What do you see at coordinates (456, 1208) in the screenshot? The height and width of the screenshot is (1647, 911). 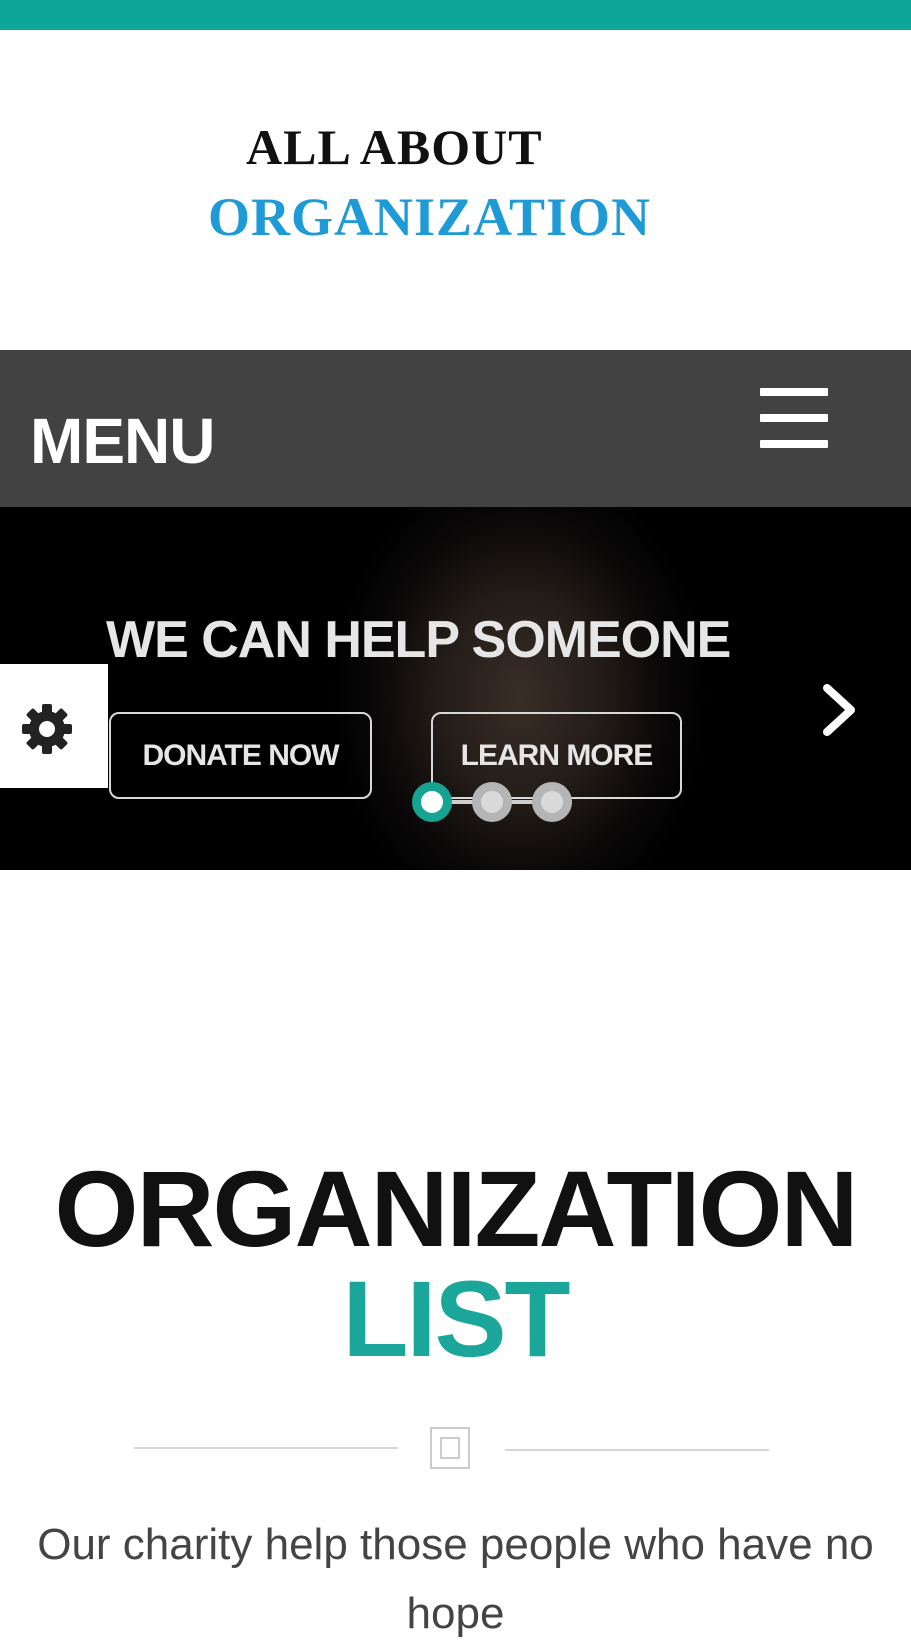 I see `section-title: ORGANIZATION` at bounding box center [456, 1208].